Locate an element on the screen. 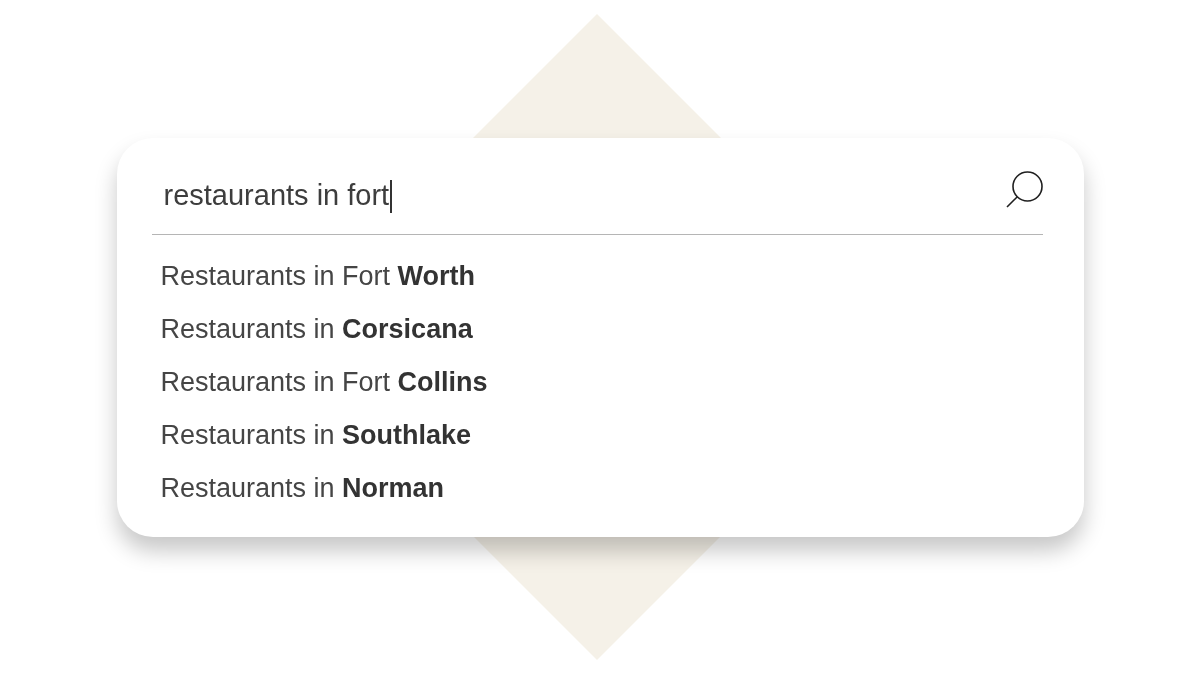 This screenshot has width=1200, height=675. suggestion-item: Restaurants in Corsicana is located at coordinates (597, 329).